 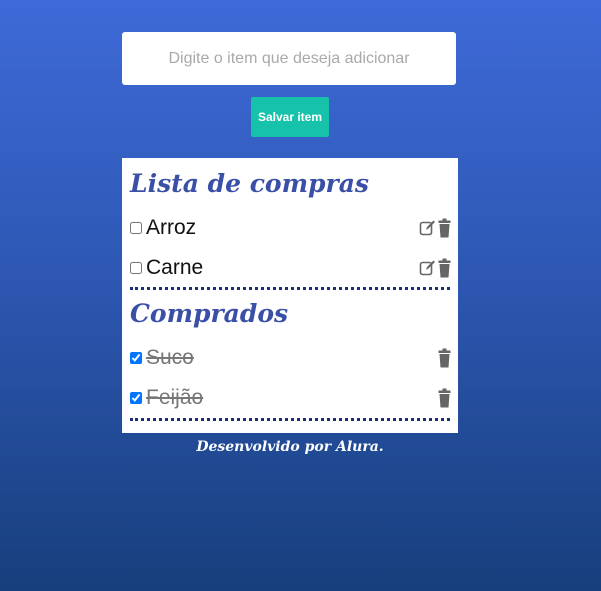 I want to click on item-input, so click(x=289, y=58).